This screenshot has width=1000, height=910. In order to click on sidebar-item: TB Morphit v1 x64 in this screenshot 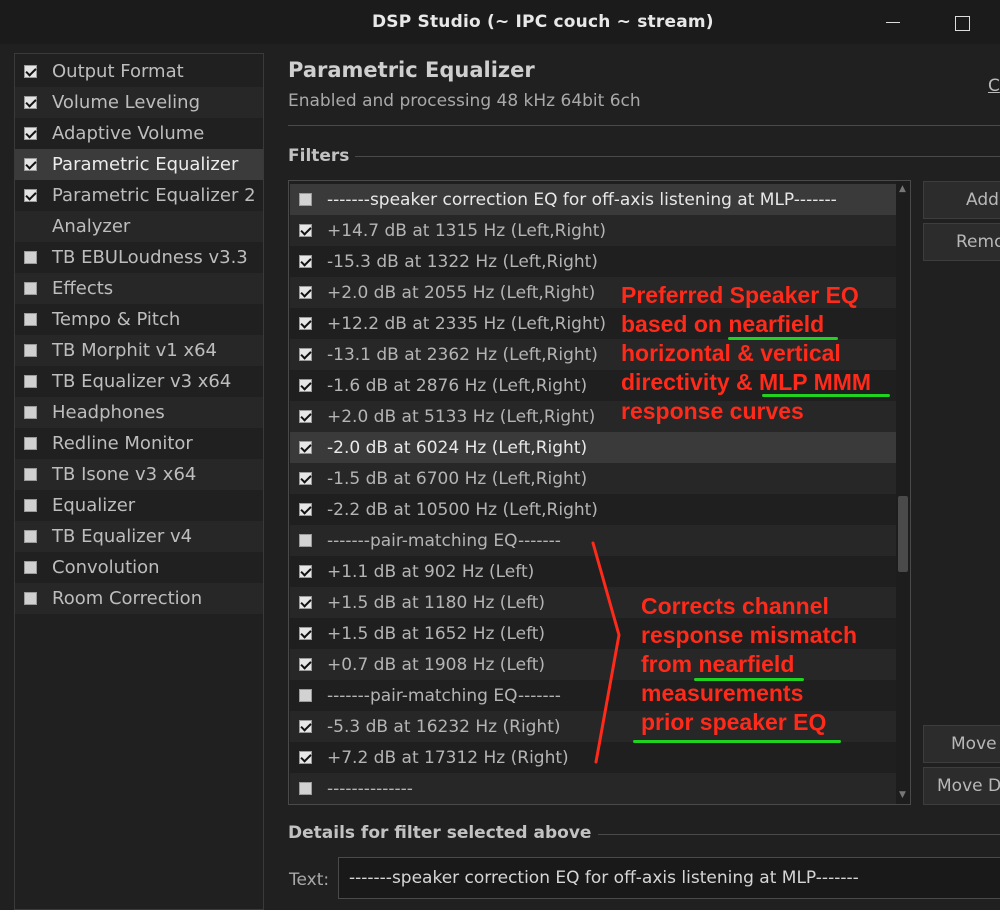, I will do `click(139, 350)`.